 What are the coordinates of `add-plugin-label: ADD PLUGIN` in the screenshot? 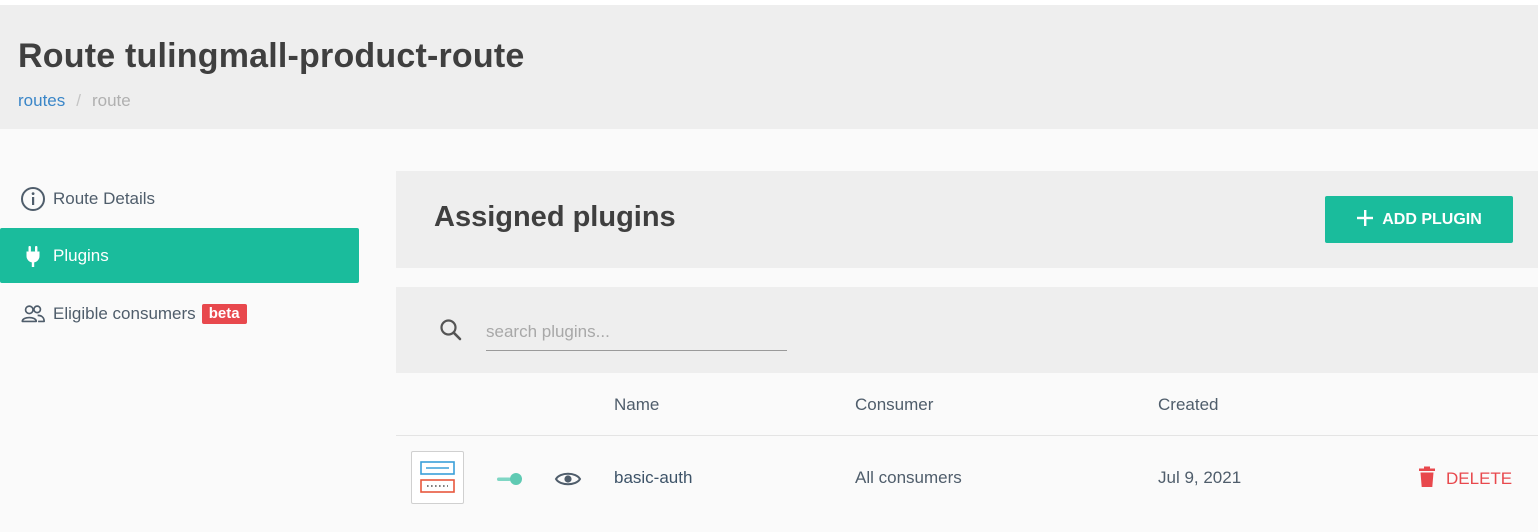 It's located at (1432, 219).